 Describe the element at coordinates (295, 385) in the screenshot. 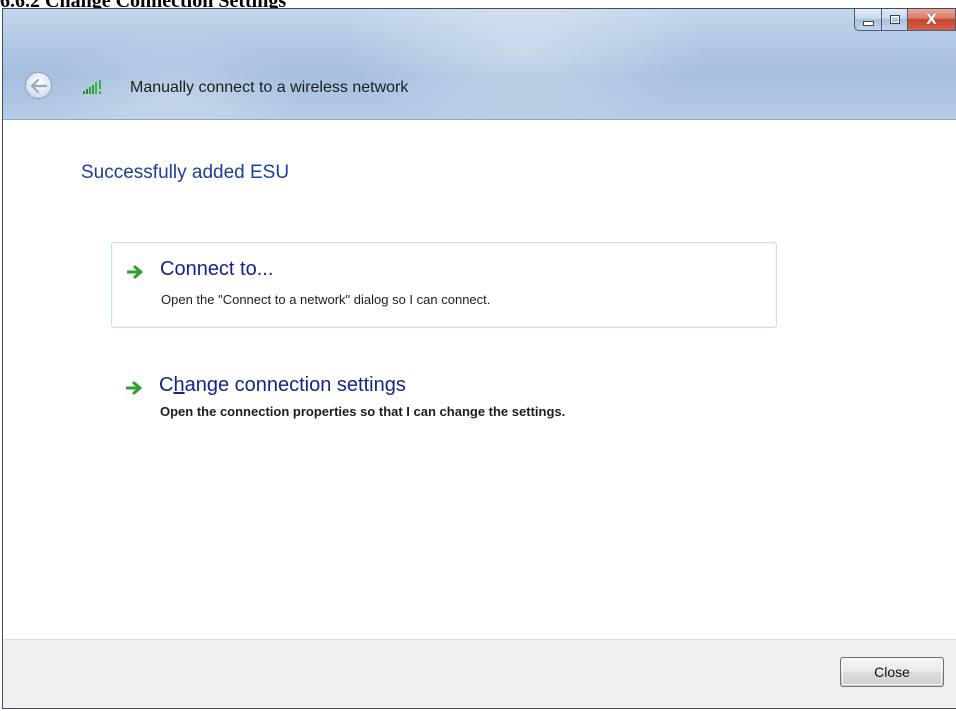

I see `title-suffix: ange connection settings` at that location.